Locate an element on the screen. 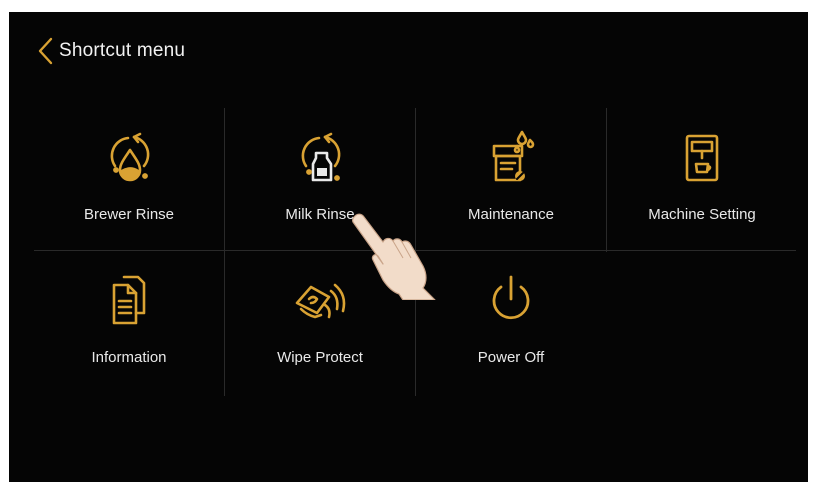 Image resolution: width=817 pixels, height=482 pixels. information-button: Information is located at coordinates (129, 323).